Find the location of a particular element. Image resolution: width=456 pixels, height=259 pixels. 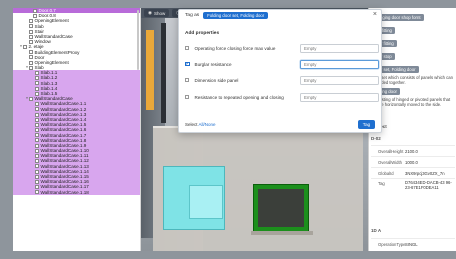

property-key: OperationType is located at coordinates (392, 244).